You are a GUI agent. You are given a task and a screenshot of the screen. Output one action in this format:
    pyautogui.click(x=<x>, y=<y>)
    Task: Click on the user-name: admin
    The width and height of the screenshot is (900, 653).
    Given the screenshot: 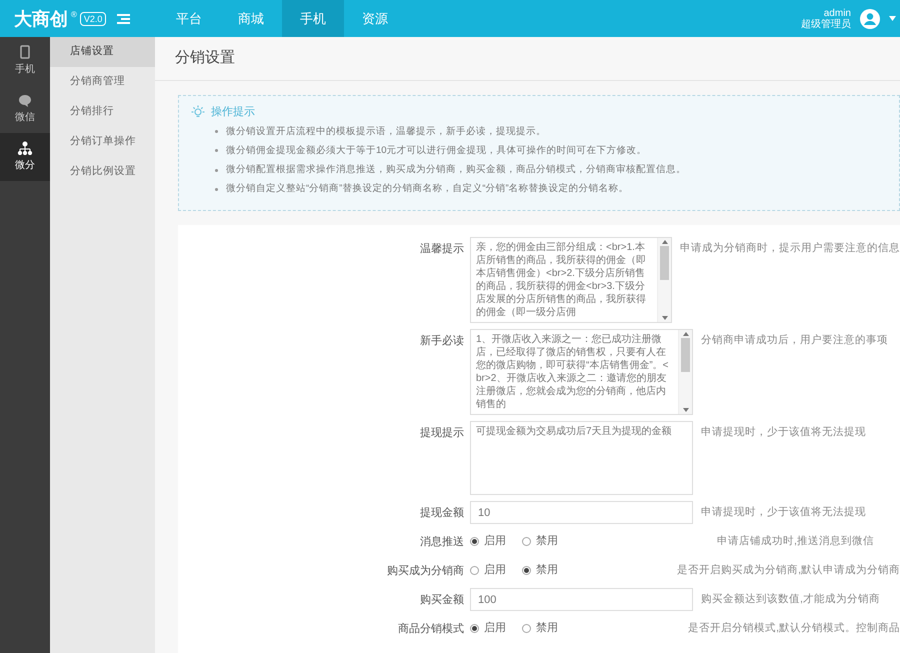 What is the action you would take?
    pyautogui.click(x=837, y=13)
    